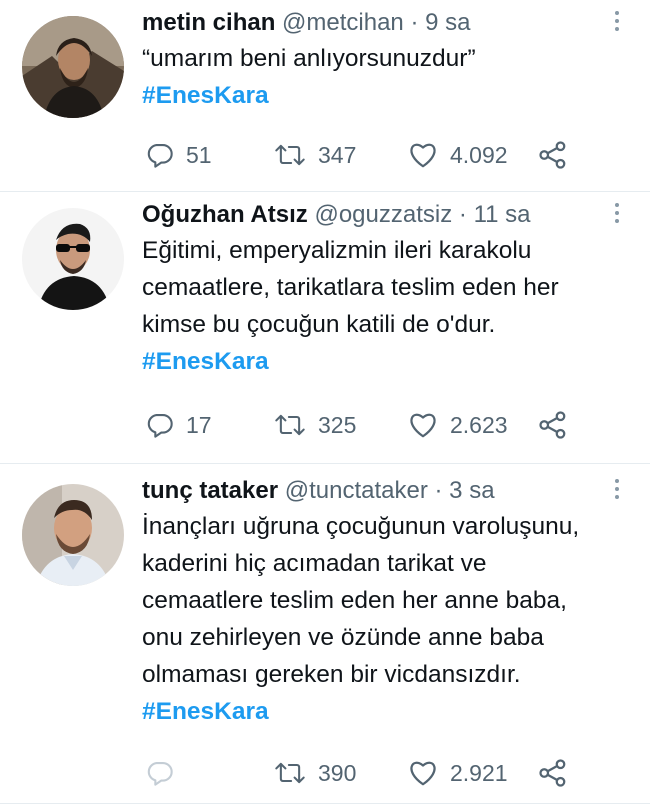  I want to click on like-button: 2.921, so click(458, 773).